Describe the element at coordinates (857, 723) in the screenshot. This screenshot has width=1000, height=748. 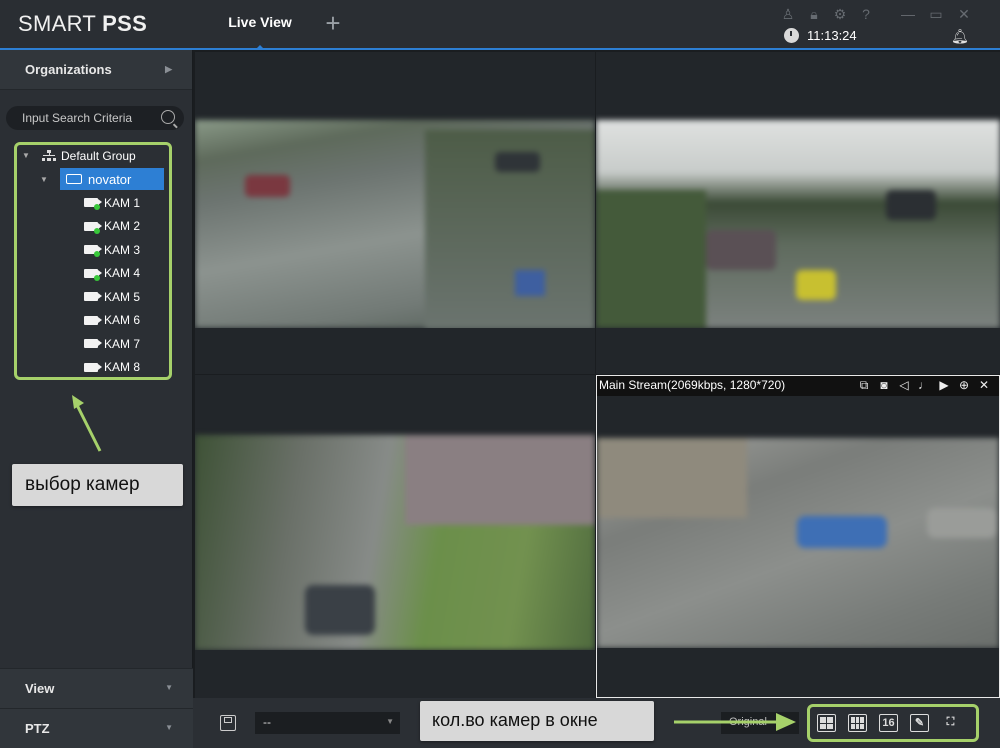
I see `layout-9-icon` at that location.